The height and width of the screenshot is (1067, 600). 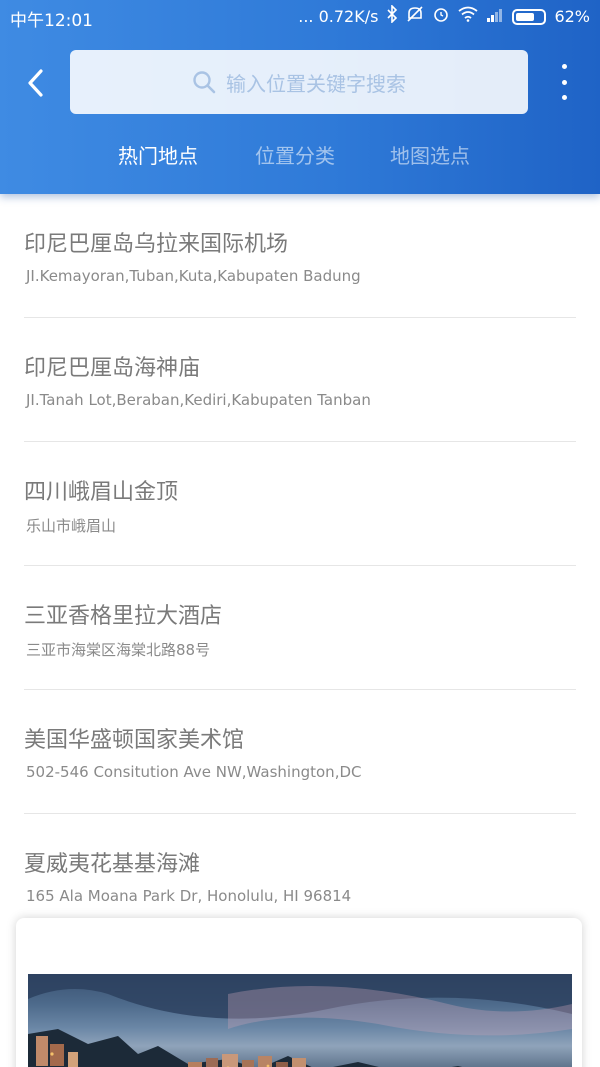 I want to click on place-address: 502-546 Consitution Ave NW,Washington,DC, so click(x=194, y=772).